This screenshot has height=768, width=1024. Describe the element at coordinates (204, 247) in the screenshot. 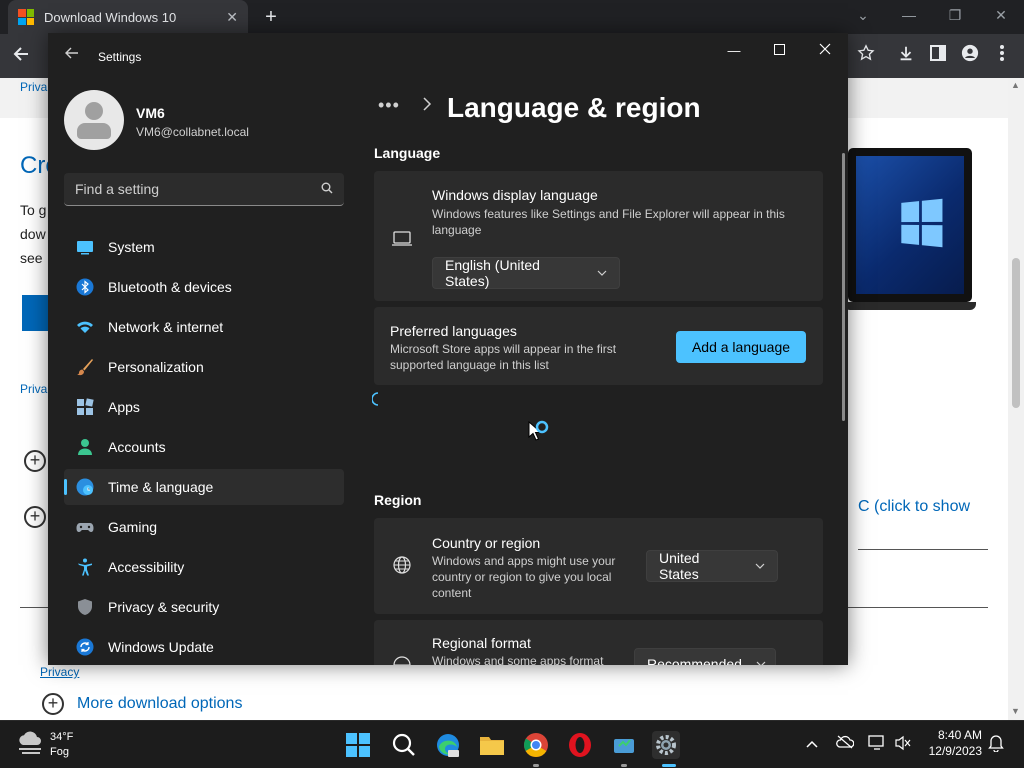

I see `nav-item-system: System` at that location.